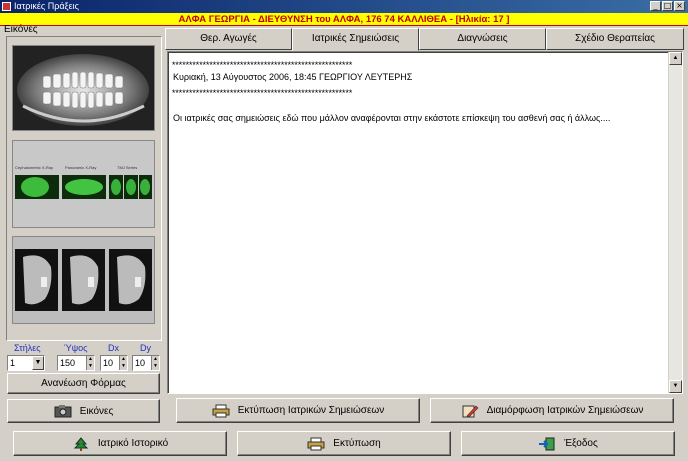 The height and width of the screenshot is (461, 688). What do you see at coordinates (83, 383) in the screenshot?
I see `refresh-form-button: Ανανέωση Φόρμας` at bounding box center [83, 383].